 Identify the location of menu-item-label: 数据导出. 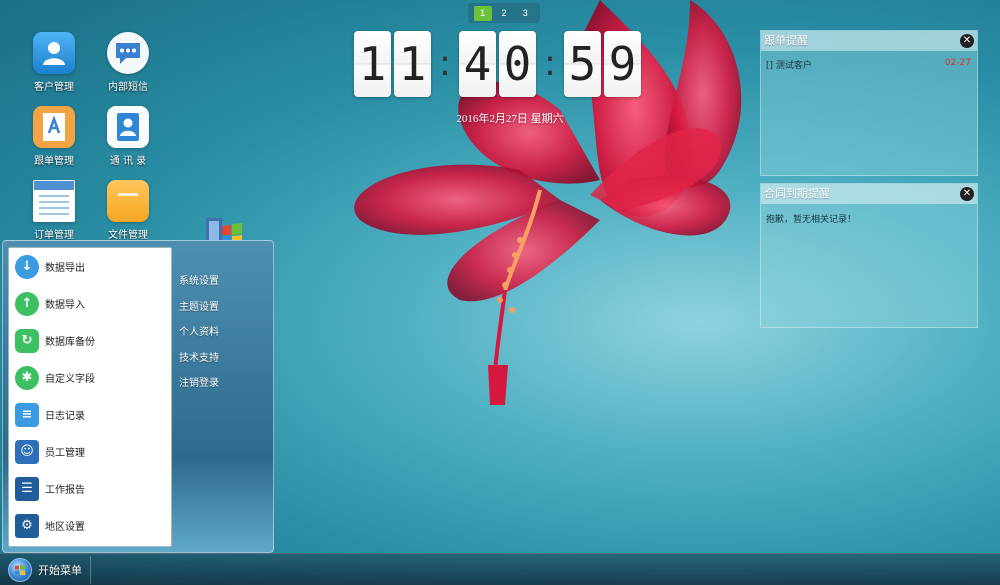
(65, 268).